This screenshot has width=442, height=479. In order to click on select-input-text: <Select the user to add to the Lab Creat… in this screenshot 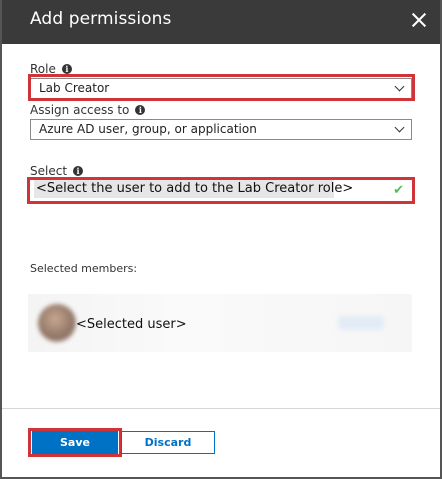, I will do `click(195, 188)`.